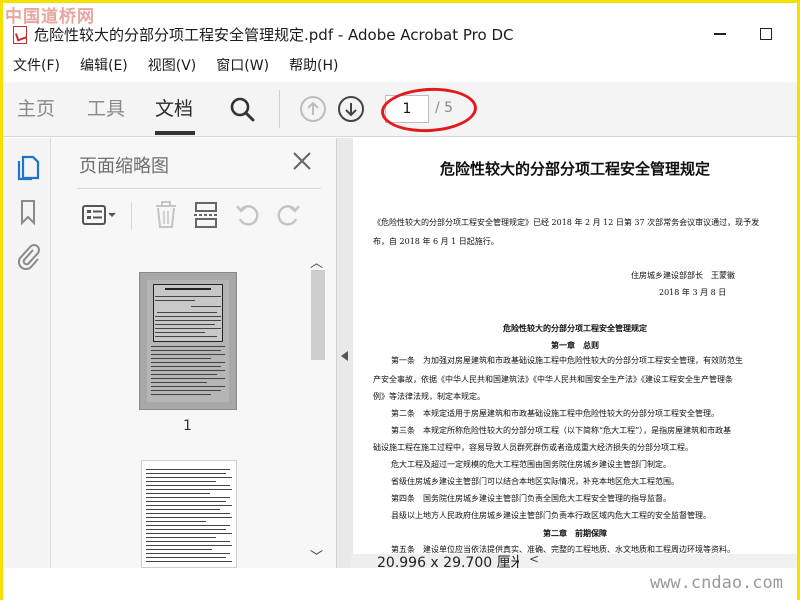  I want to click on doc-line: 例》等法律法规，制定本规定。, so click(429, 396).